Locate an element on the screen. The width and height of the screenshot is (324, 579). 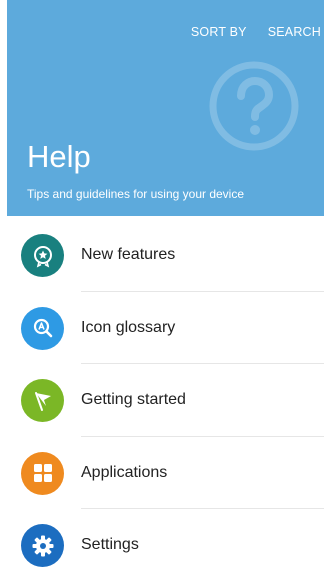
gear-icon is located at coordinates (42, 545).